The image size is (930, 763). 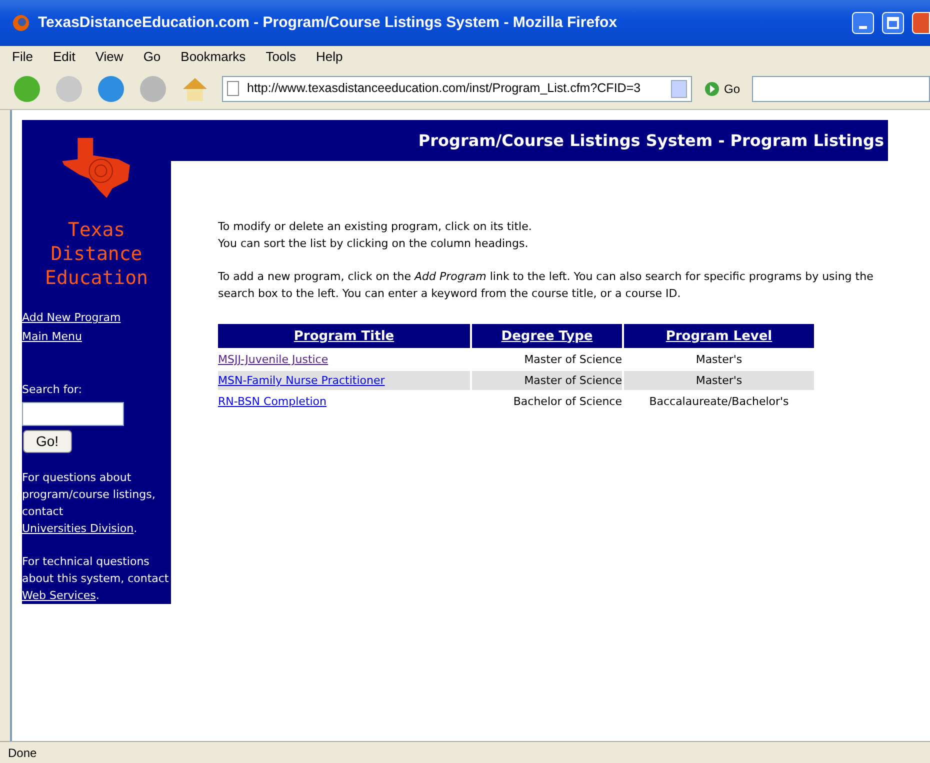 I want to click on menu-item: Edit, so click(x=64, y=57).